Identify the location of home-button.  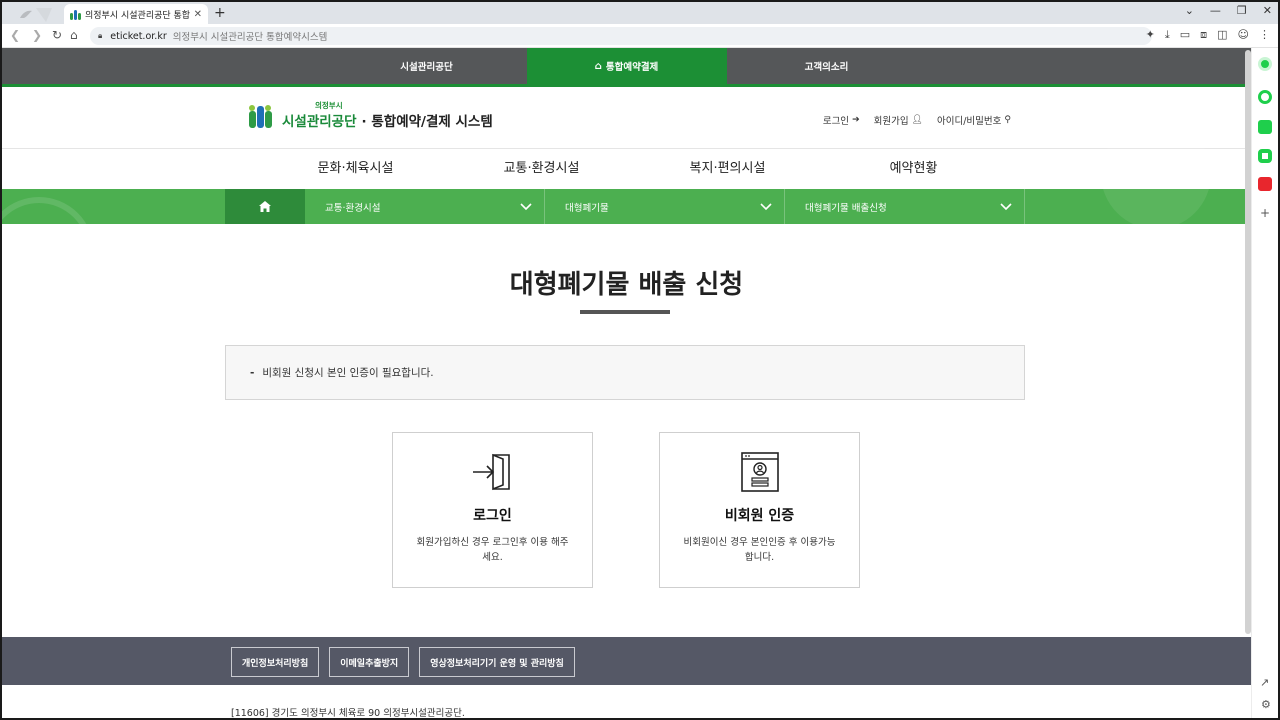
(265, 206).